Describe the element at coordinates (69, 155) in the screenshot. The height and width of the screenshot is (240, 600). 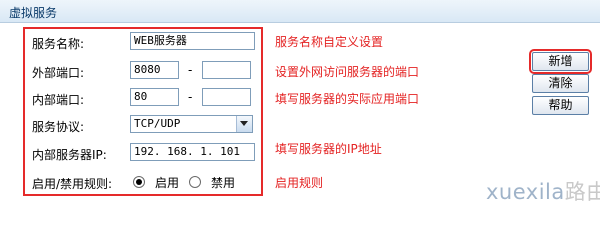
I see `server-ip-label: 内部服务器IP:` at that location.